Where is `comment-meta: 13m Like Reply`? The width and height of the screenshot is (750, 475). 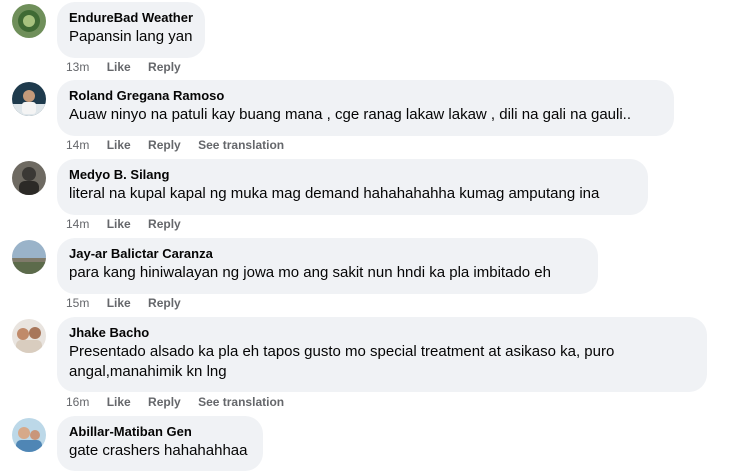 comment-meta: 13m Like Reply is located at coordinates (130, 67).